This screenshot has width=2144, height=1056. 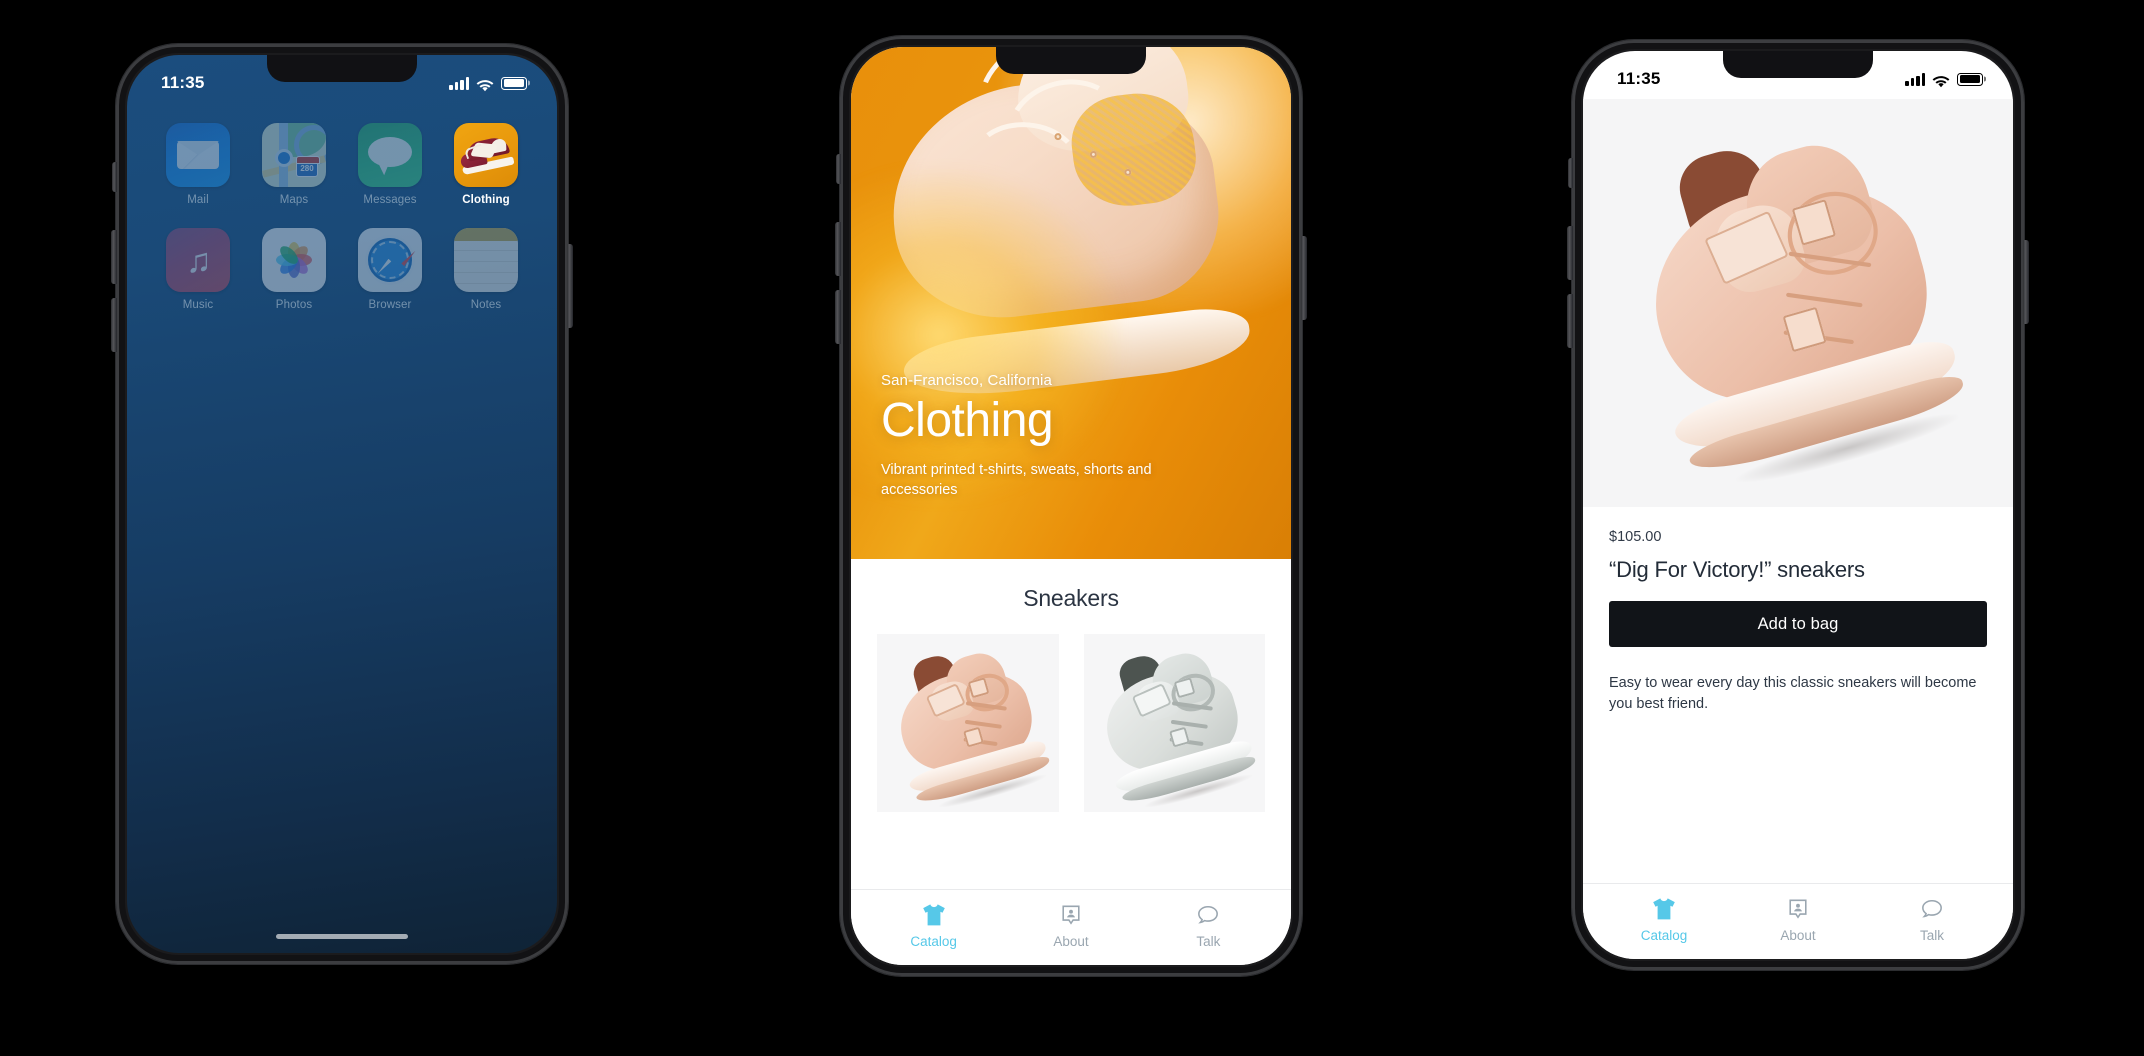 I want to click on product-title: “Dig For Victory!” sneakers, so click(x=1737, y=569).